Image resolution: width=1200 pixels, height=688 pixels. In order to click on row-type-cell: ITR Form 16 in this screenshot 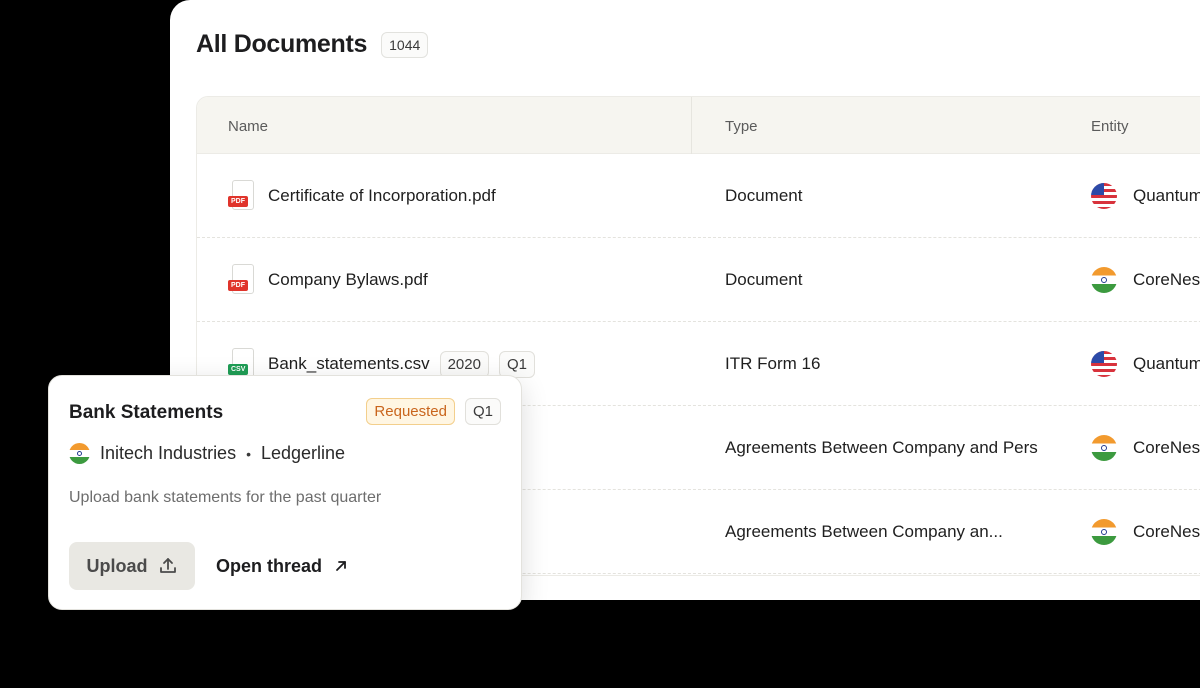, I will do `click(773, 363)`.